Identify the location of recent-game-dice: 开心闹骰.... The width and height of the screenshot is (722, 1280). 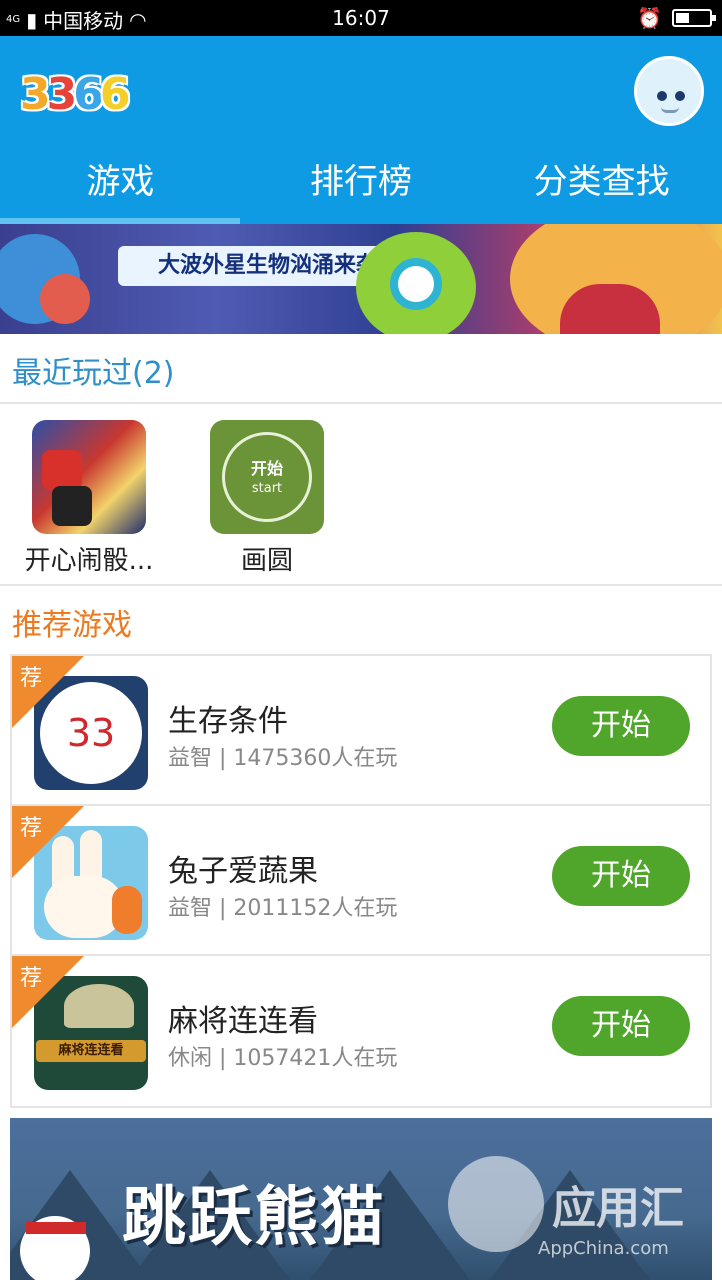
(89, 498).